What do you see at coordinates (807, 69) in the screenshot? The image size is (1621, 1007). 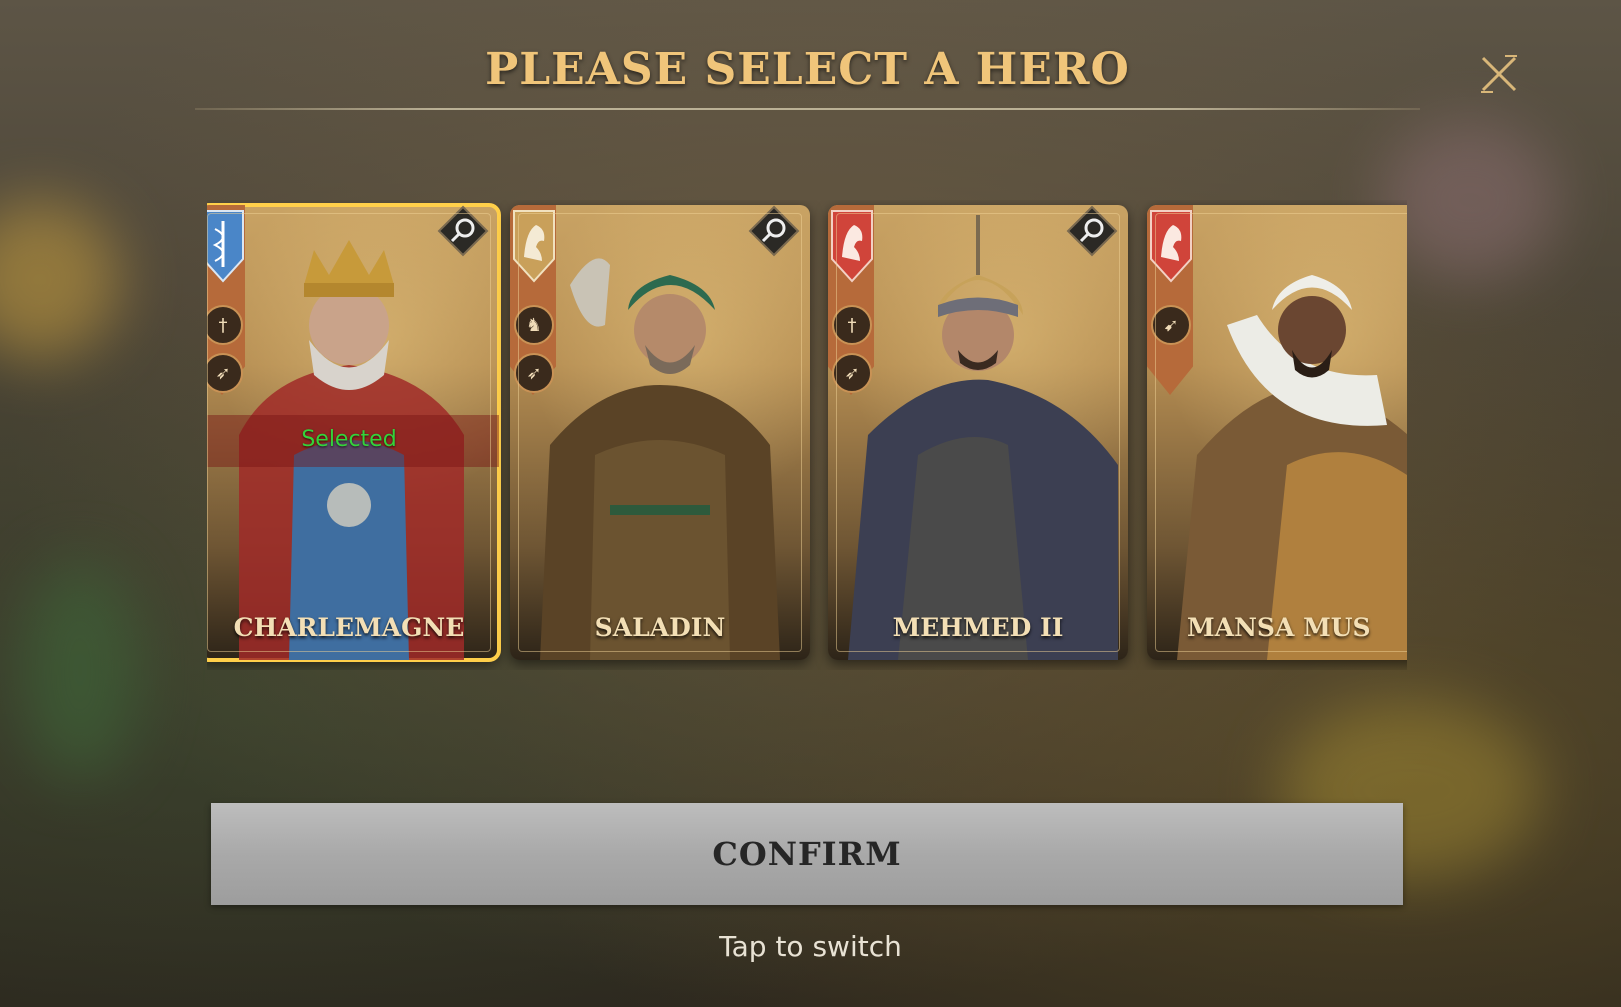 I see `dialog-title: PLEASE SELECT A HERO` at bounding box center [807, 69].